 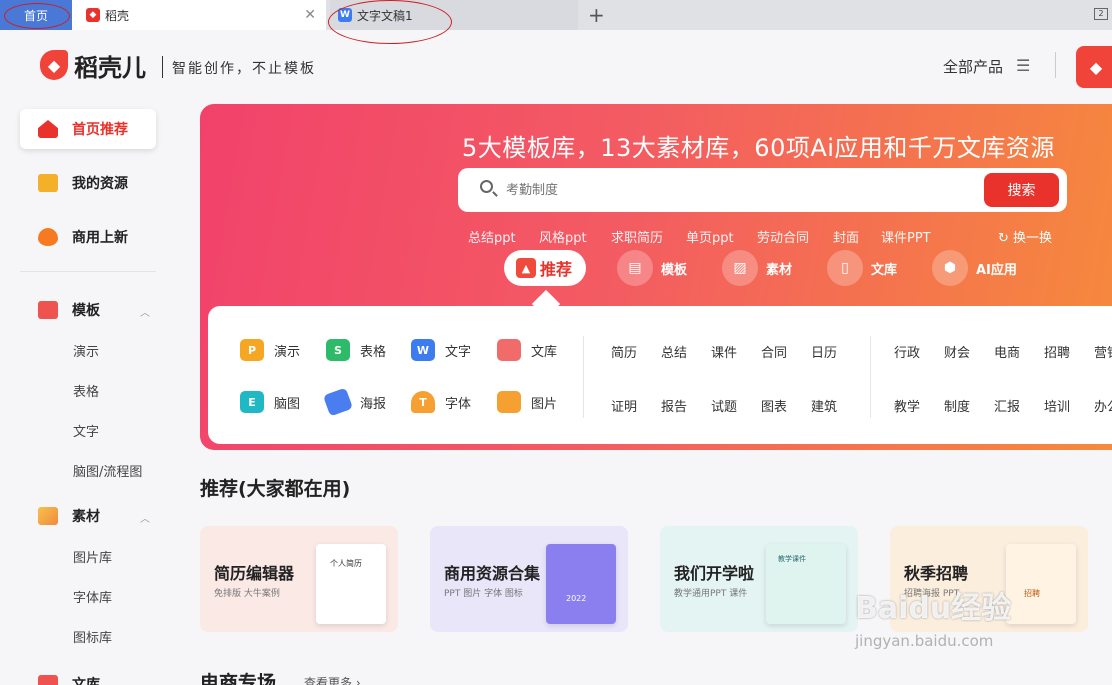 I want to click on book-icon: ▯, so click(x=845, y=268).